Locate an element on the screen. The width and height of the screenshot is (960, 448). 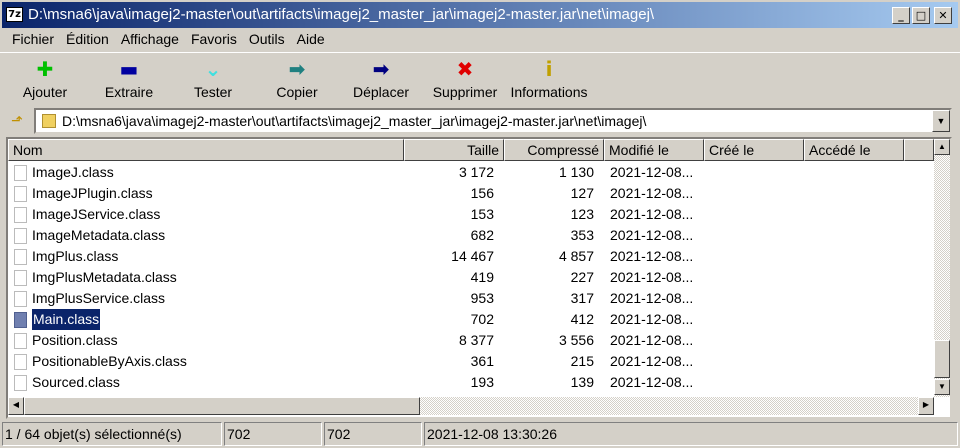
status-selection: 1 / 64 objet(s) sélectionné(s) is located at coordinates (112, 434).